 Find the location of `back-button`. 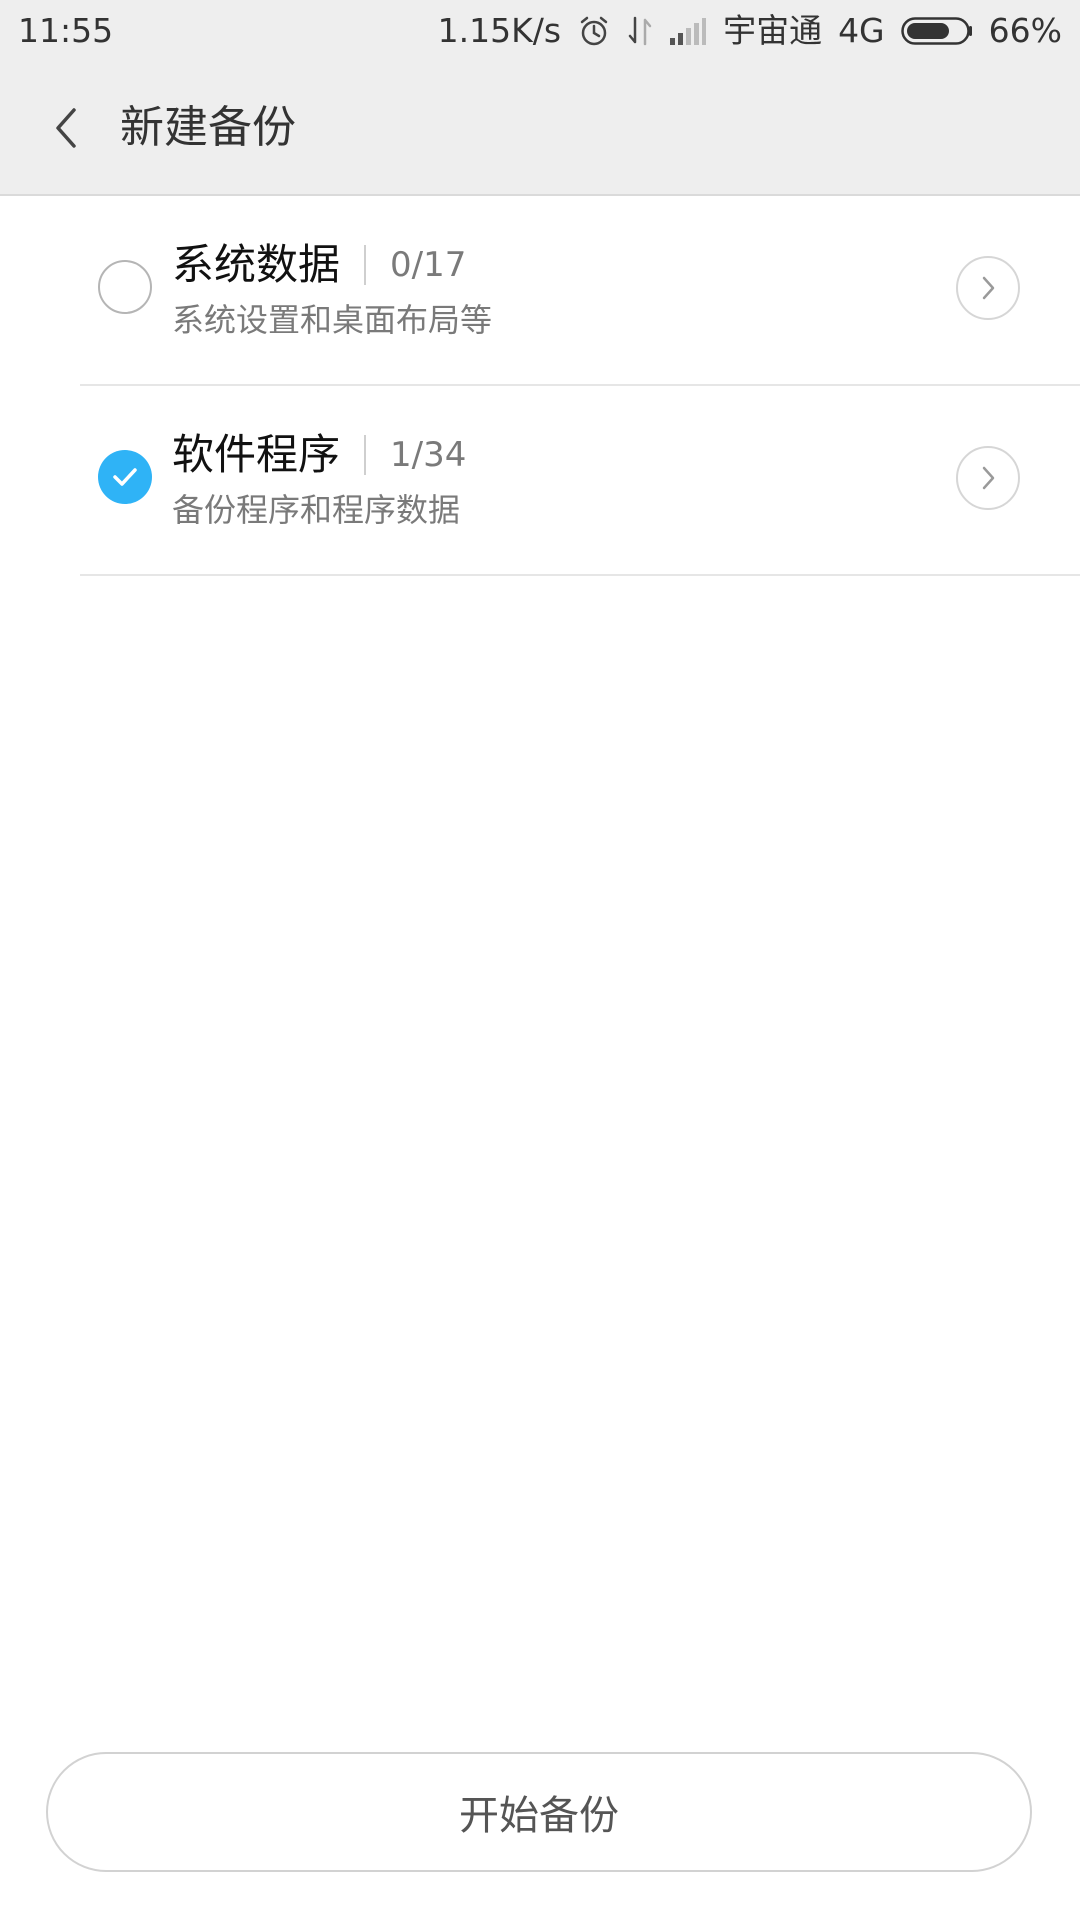

back-button is located at coordinates (66, 128).